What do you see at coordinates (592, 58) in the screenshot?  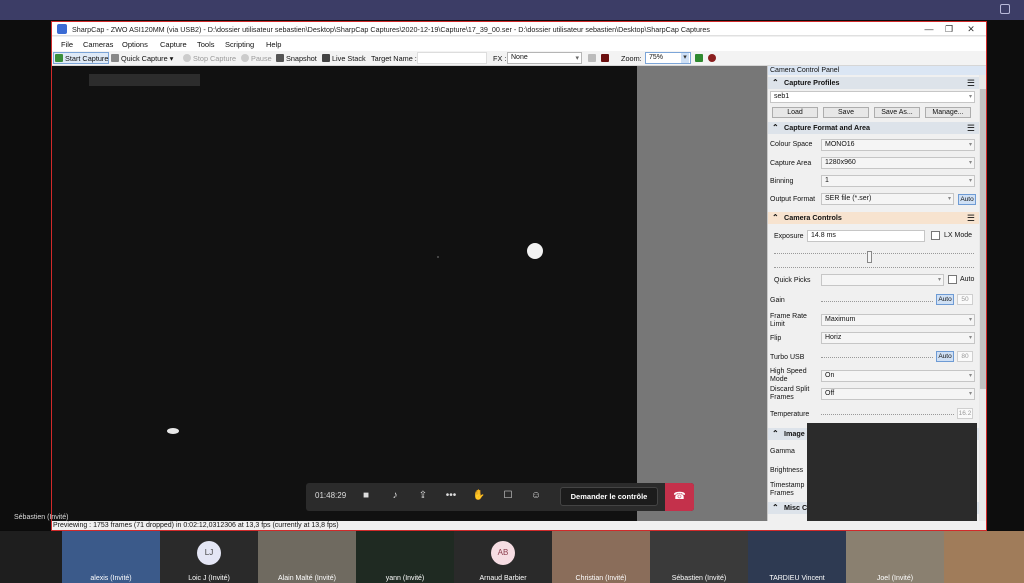 I see `histogram-icon` at bounding box center [592, 58].